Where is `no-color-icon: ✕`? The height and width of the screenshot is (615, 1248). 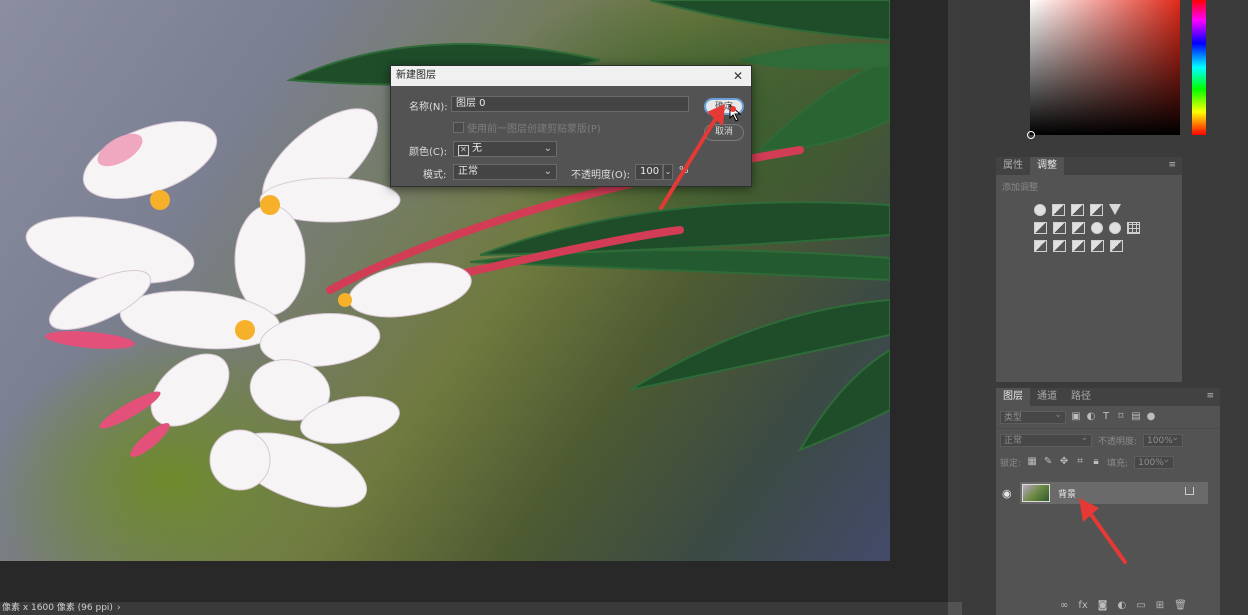 no-color-icon: ✕ is located at coordinates (463, 150).